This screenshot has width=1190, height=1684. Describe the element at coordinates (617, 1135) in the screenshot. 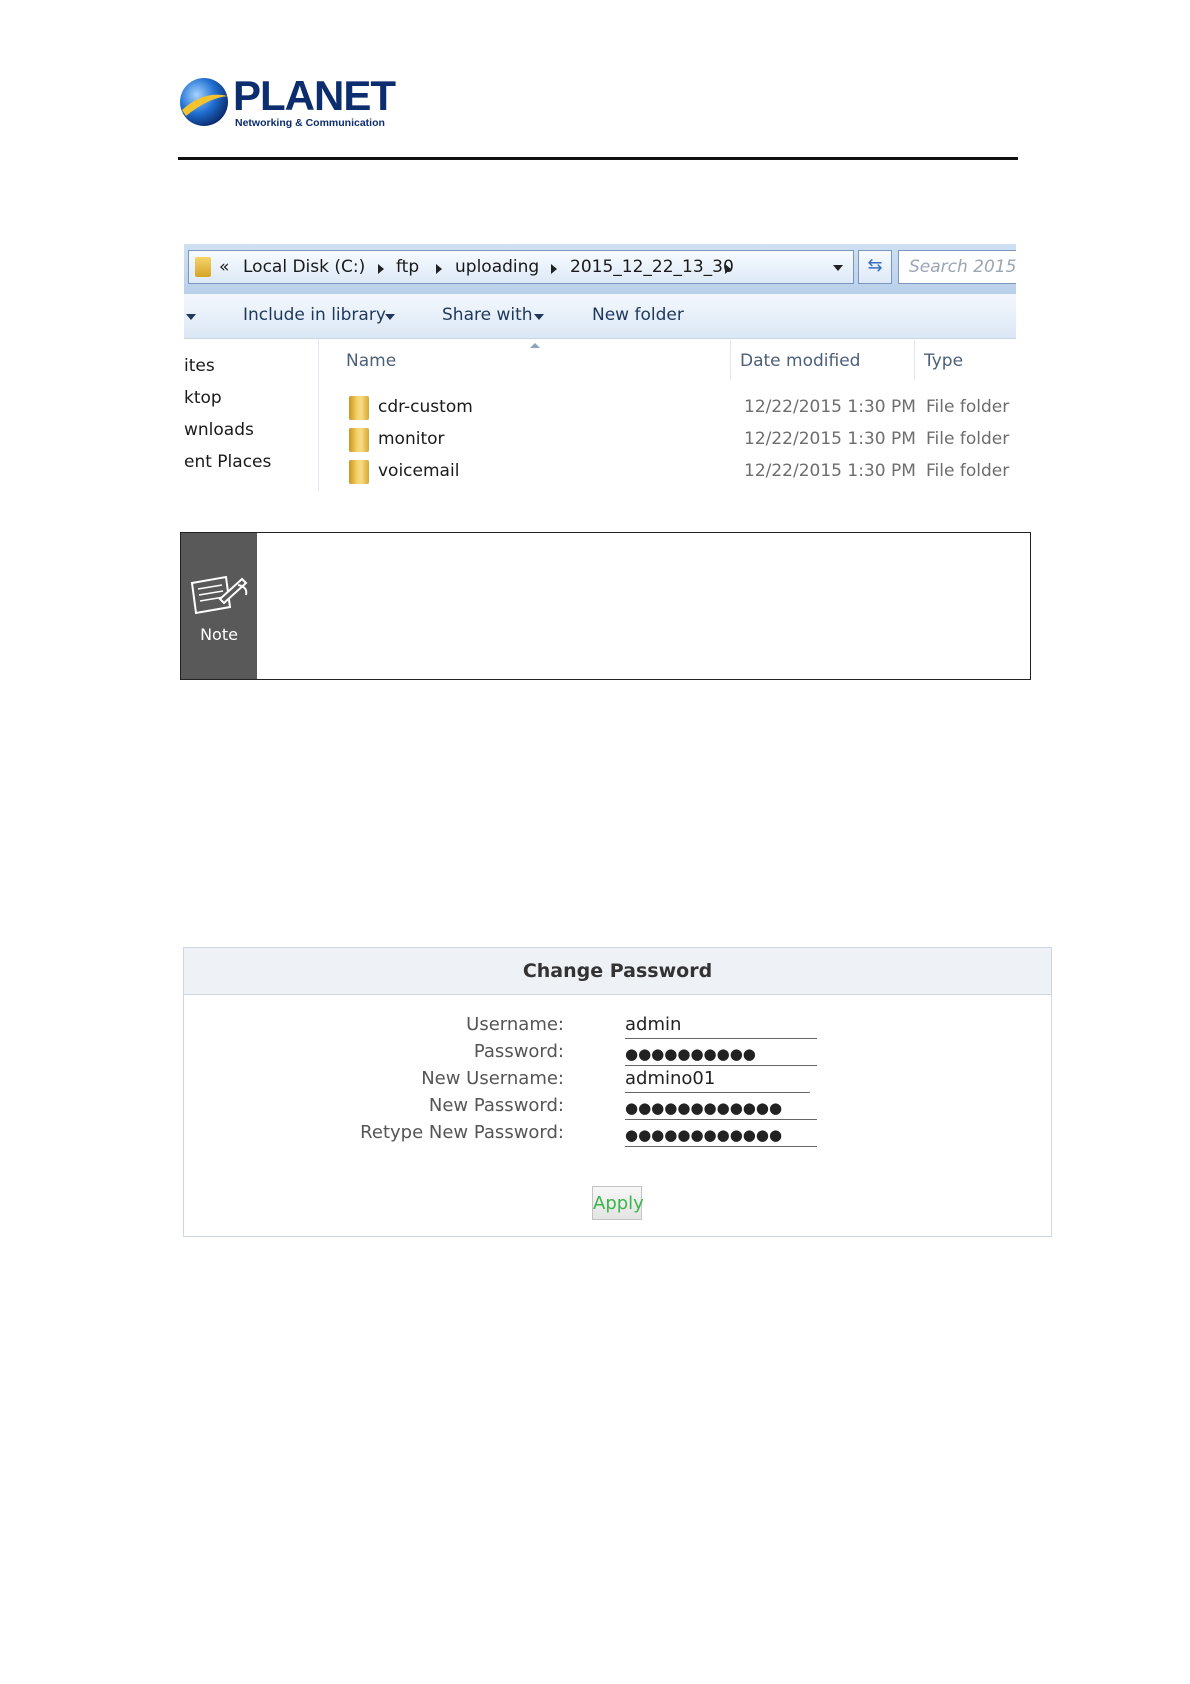

I see `retype-password-row: Retype New Password: ●●●●●●●●●●●●` at that location.